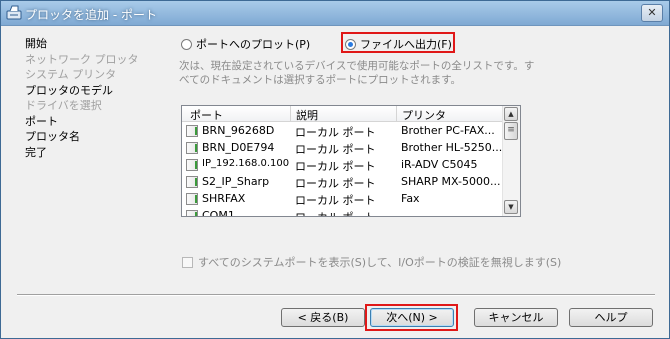 The image size is (670, 339). Describe the element at coordinates (186, 44) in the screenshot. I see `radio-button-icon` at that location.